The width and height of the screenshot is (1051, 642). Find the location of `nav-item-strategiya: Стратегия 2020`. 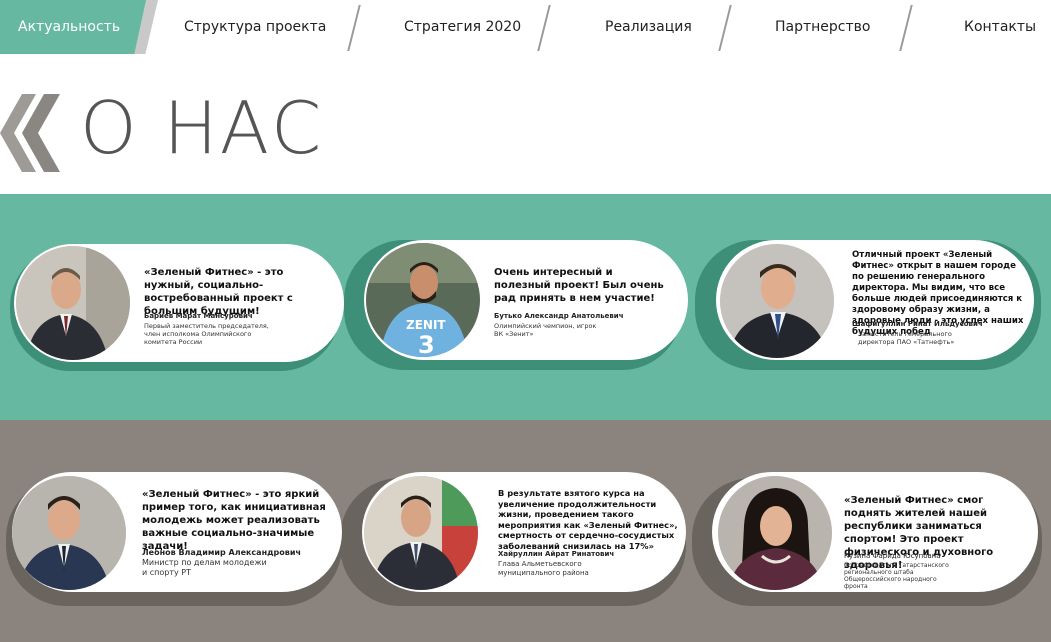

nav-item-strategiya: Стратегия 2020 is located at coordinates (462, 27).